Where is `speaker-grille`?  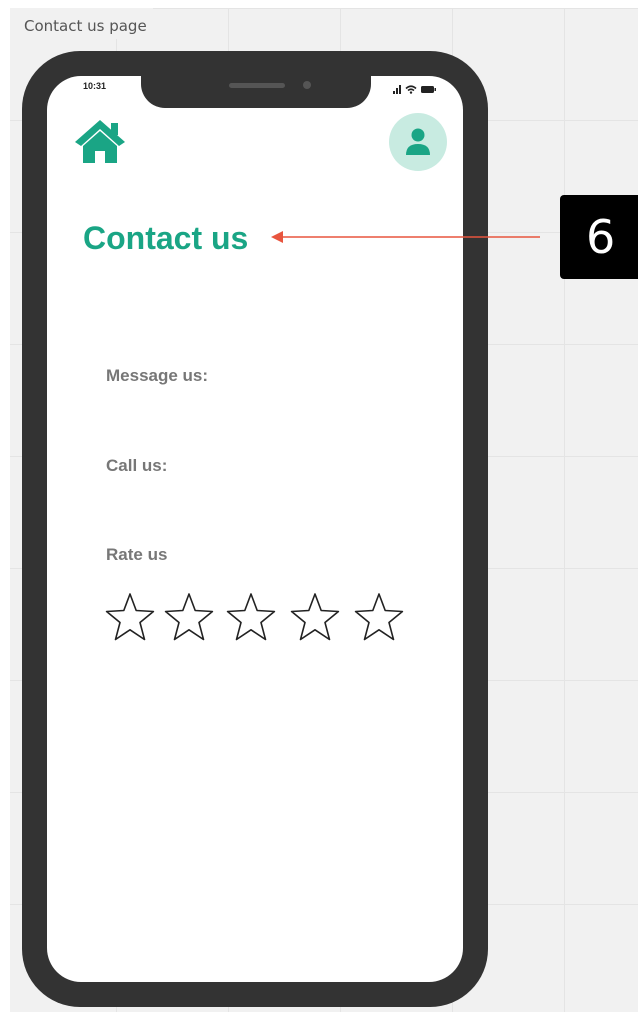
speaker-grille is located at coordinates (257, 85).